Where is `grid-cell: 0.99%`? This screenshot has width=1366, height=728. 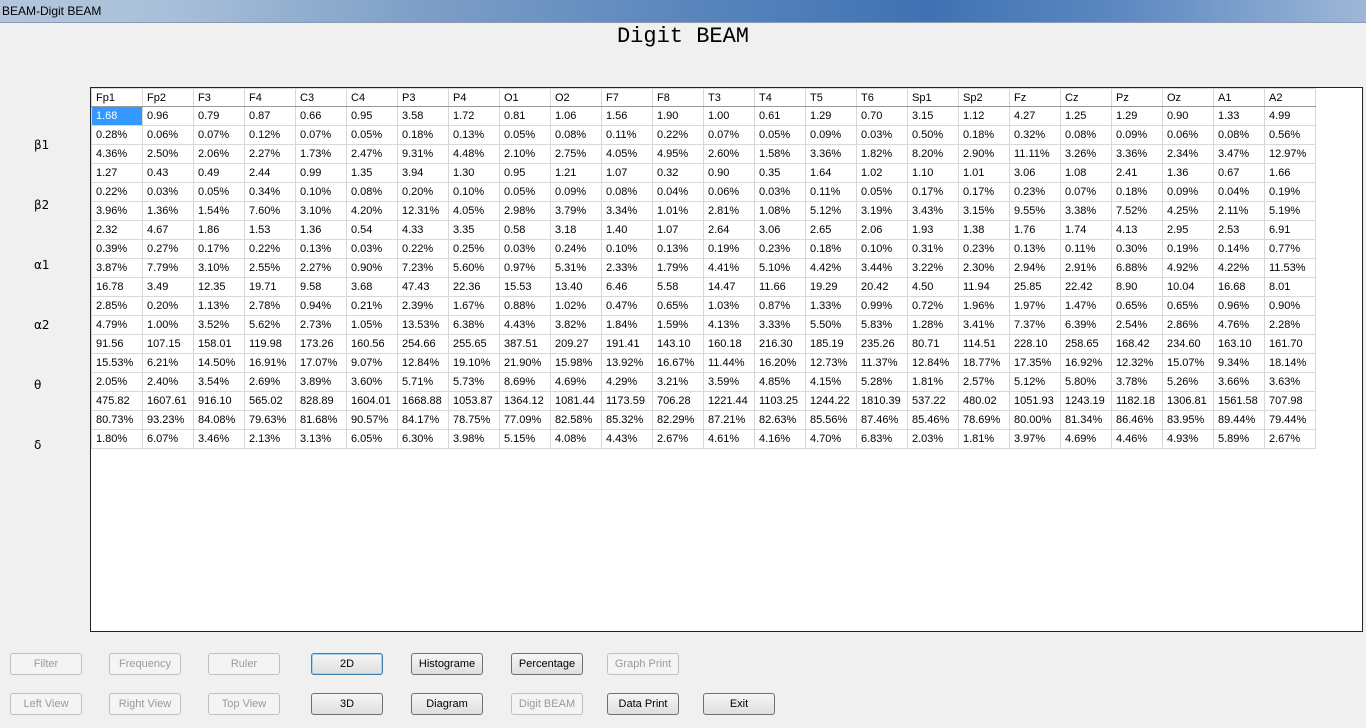 grid-cell: 0.99% is located at coordinates (882, 306).